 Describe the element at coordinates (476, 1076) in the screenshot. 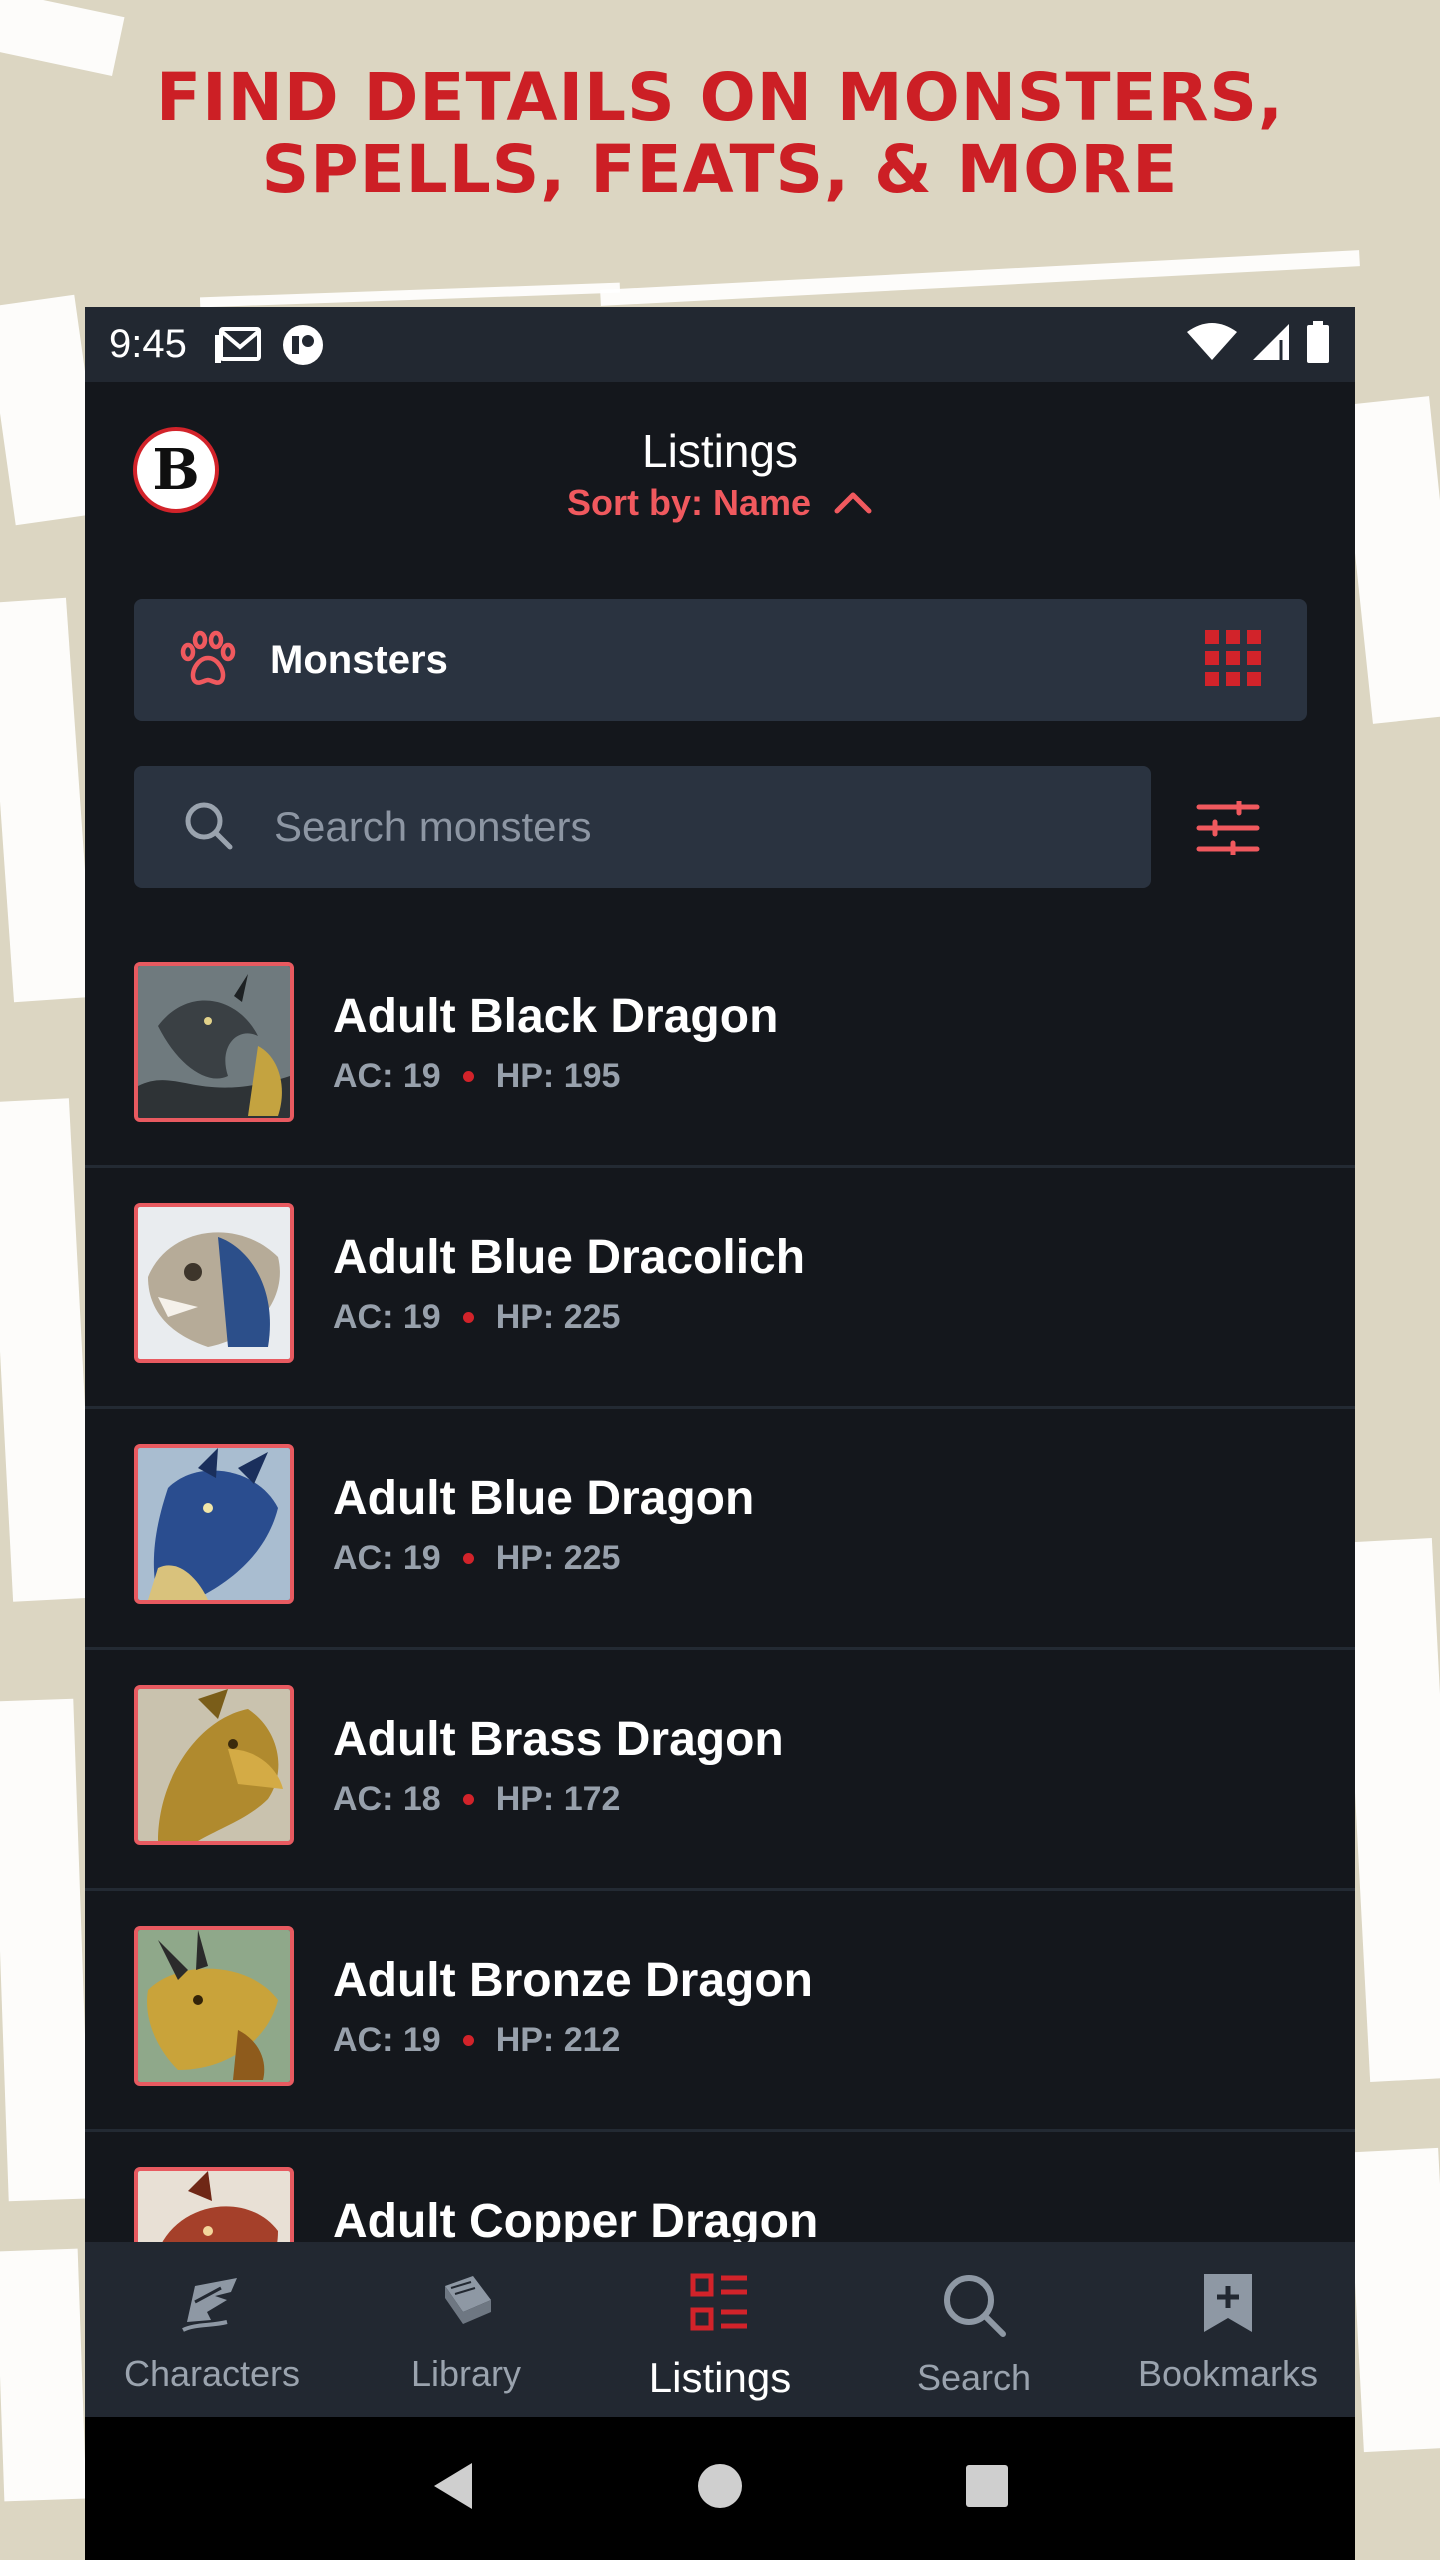

I see `monster-stats: AC: 19 HP: 195` at that location.